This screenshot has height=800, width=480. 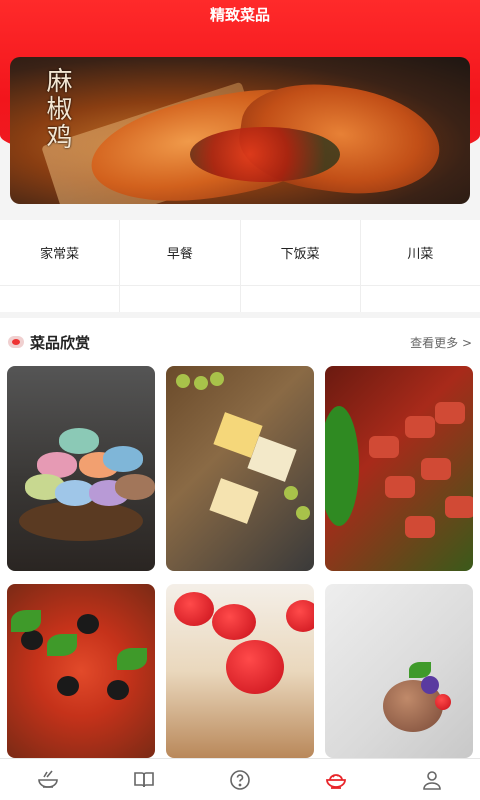 What do you see at coordinates (265, 154) in the screenshot?
I see `banner-chili-topping` at bounding box center [265, 154].